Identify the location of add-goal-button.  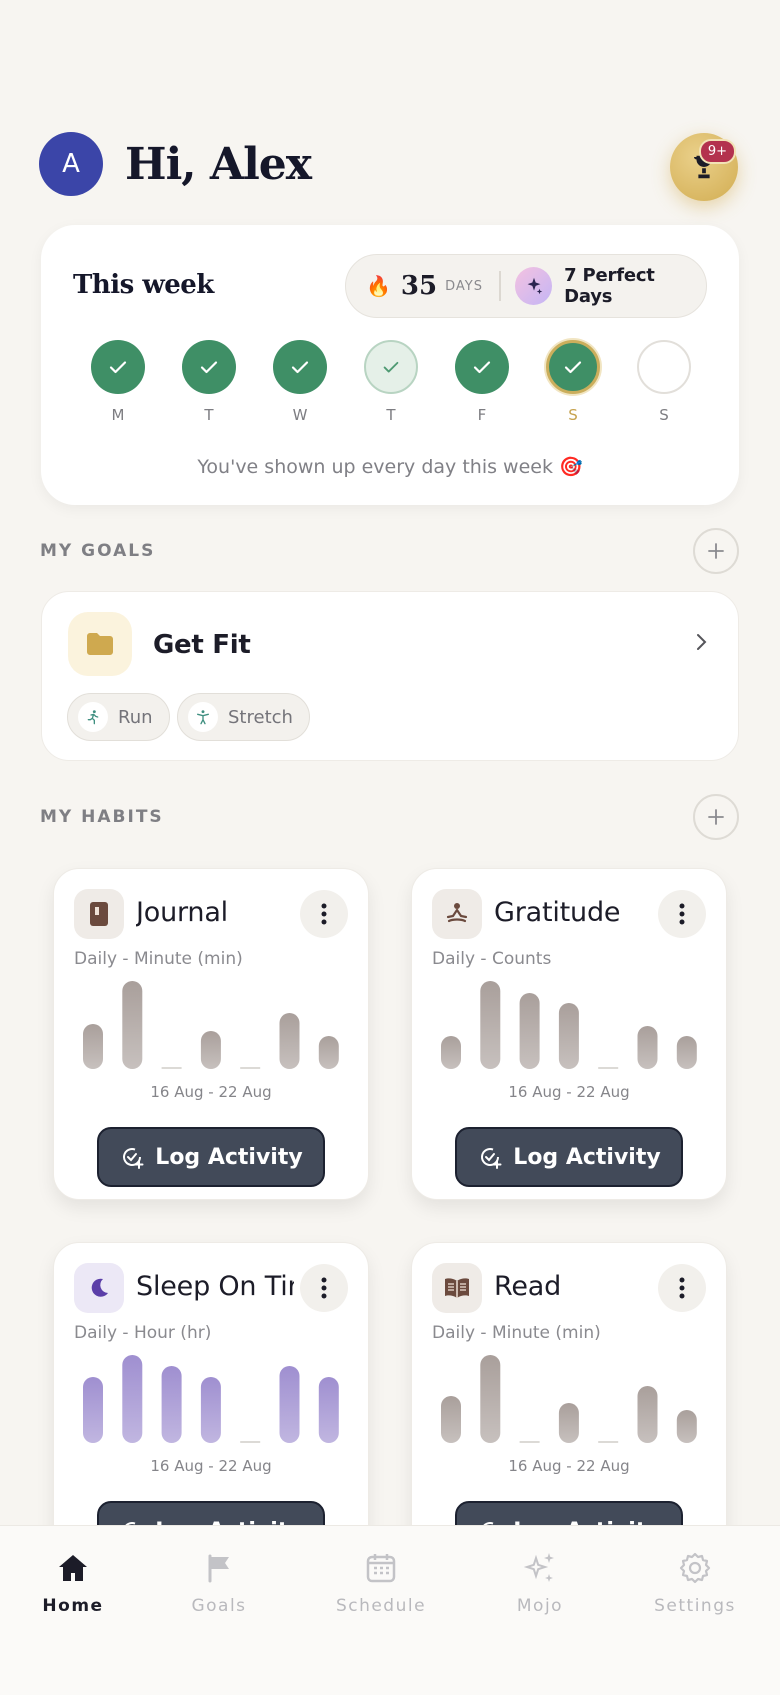
(716, 551).